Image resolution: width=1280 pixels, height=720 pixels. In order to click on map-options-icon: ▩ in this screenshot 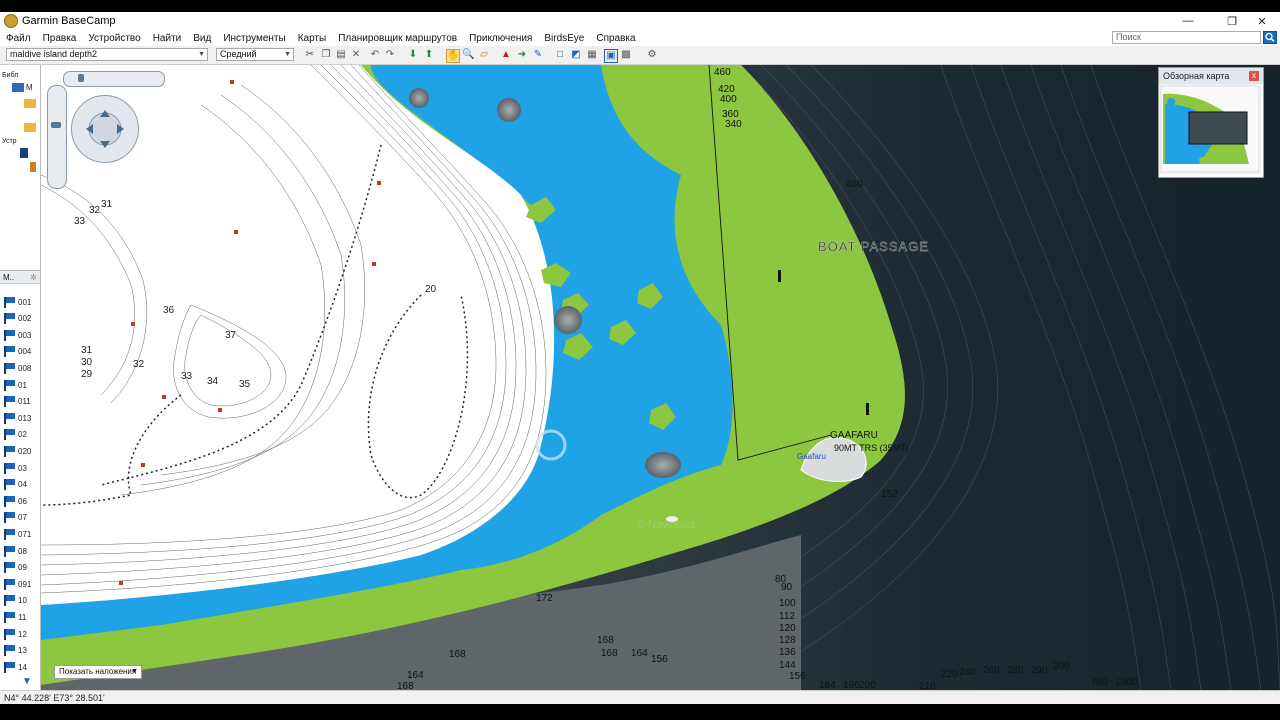, I will do `click(626, 55)`.